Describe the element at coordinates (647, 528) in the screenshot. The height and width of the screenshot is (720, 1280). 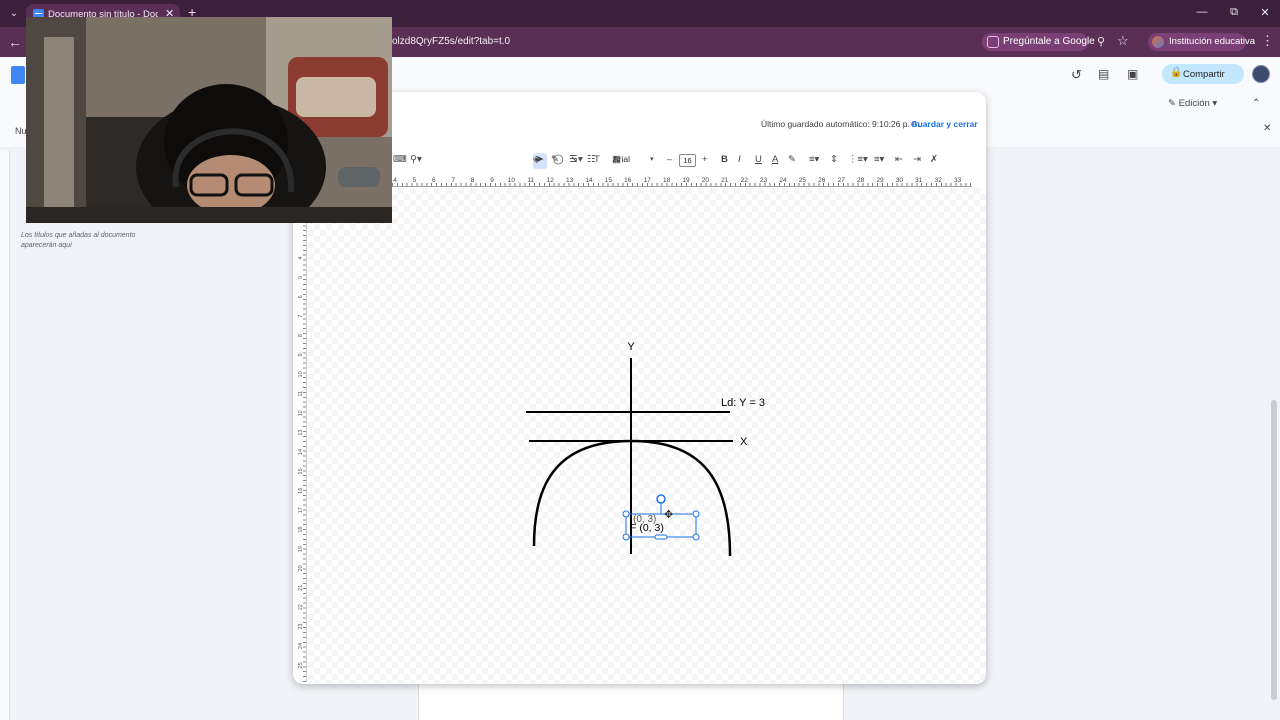
I see `focus-label: F (0, 3)` at that location.